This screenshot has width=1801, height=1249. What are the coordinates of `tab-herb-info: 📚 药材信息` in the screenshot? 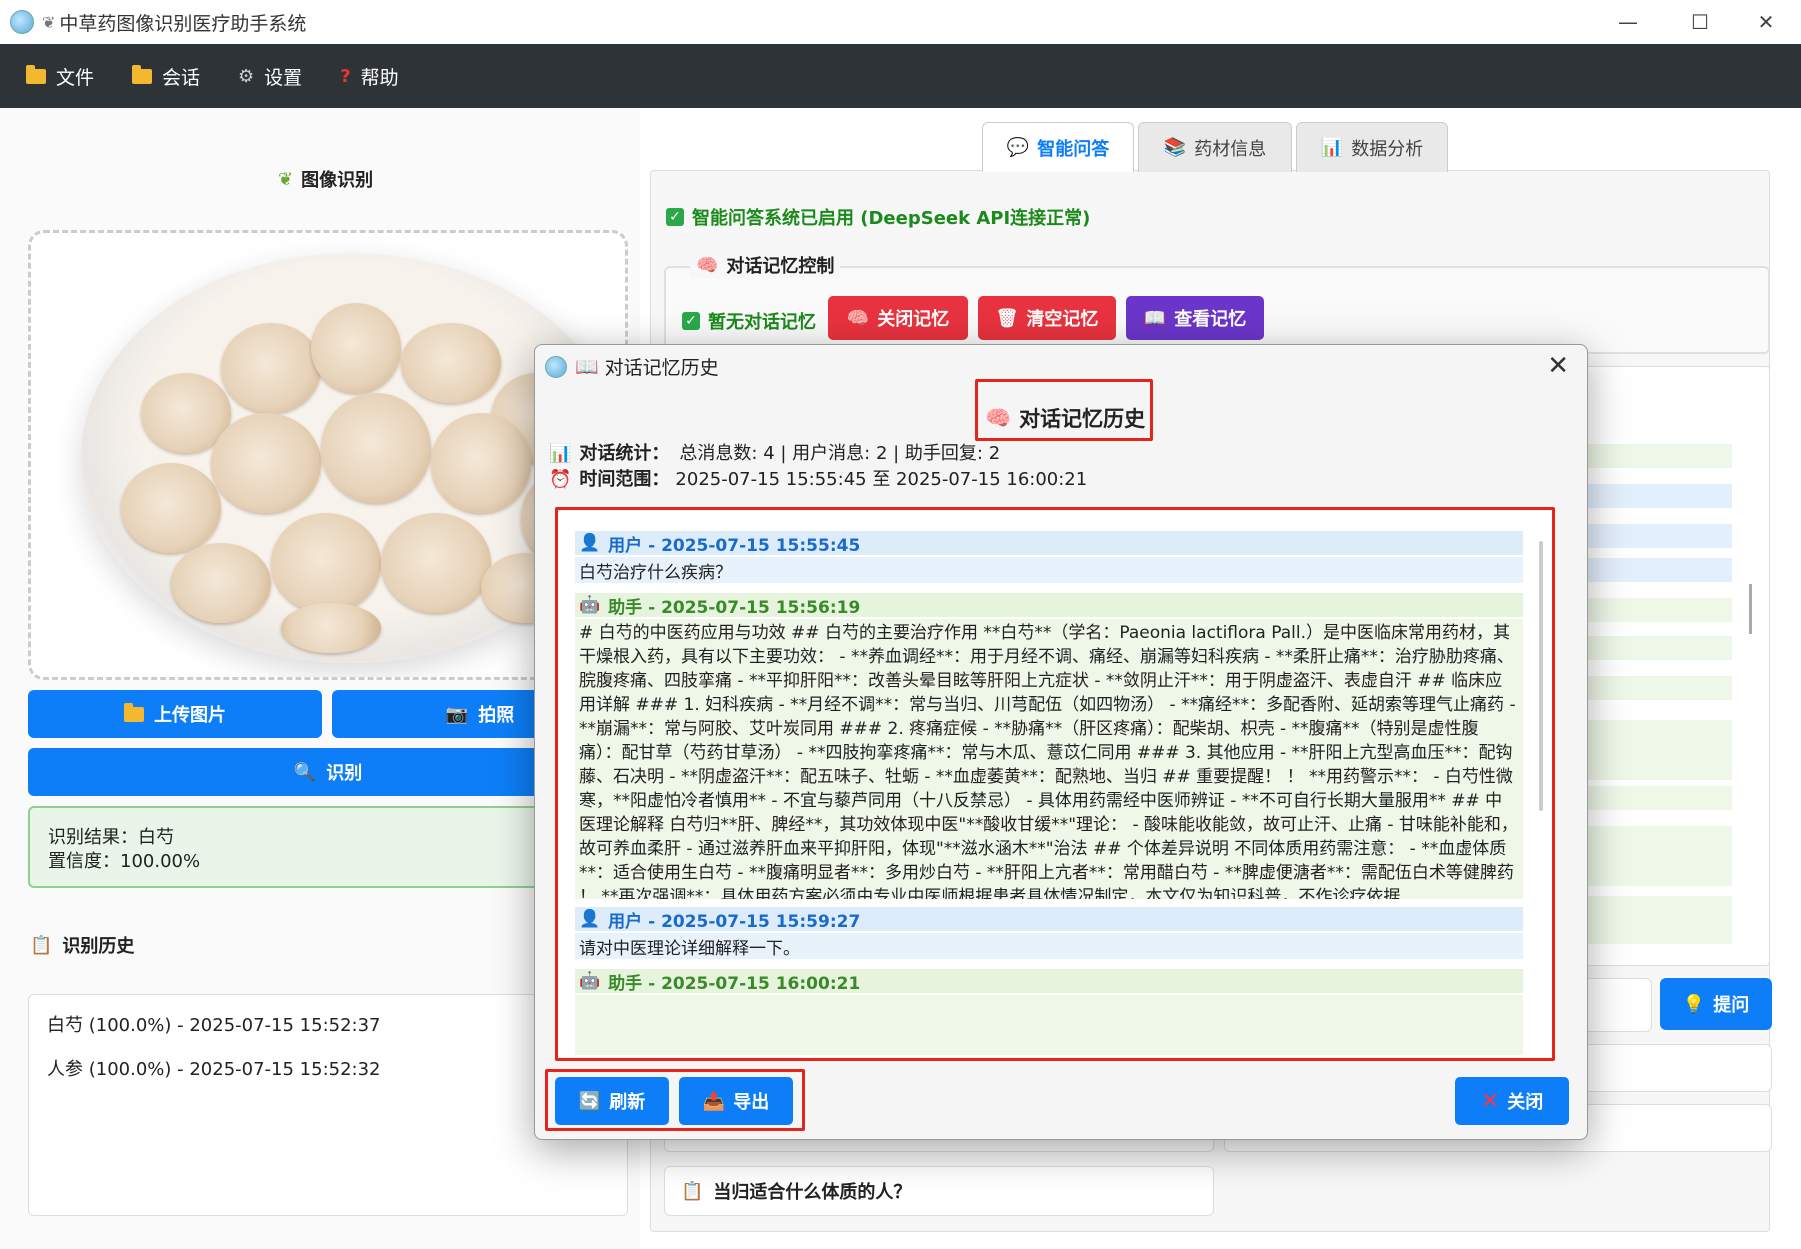 It's located at (1215, 147).